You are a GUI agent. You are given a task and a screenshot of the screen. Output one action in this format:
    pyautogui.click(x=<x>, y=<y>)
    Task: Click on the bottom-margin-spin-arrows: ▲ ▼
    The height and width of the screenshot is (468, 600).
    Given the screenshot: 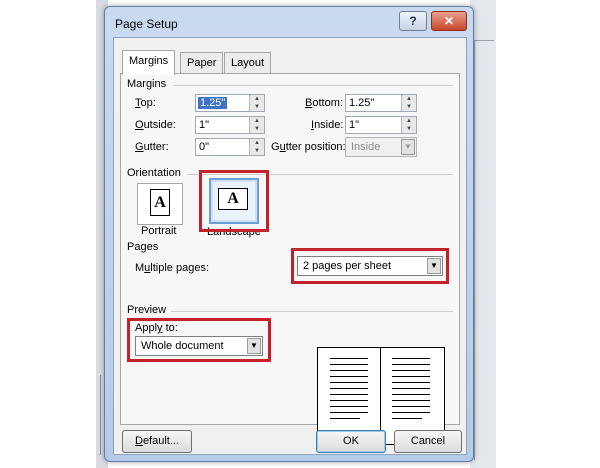 What is the action you would take?
    pyautogui.click(x=408, y=103)
    